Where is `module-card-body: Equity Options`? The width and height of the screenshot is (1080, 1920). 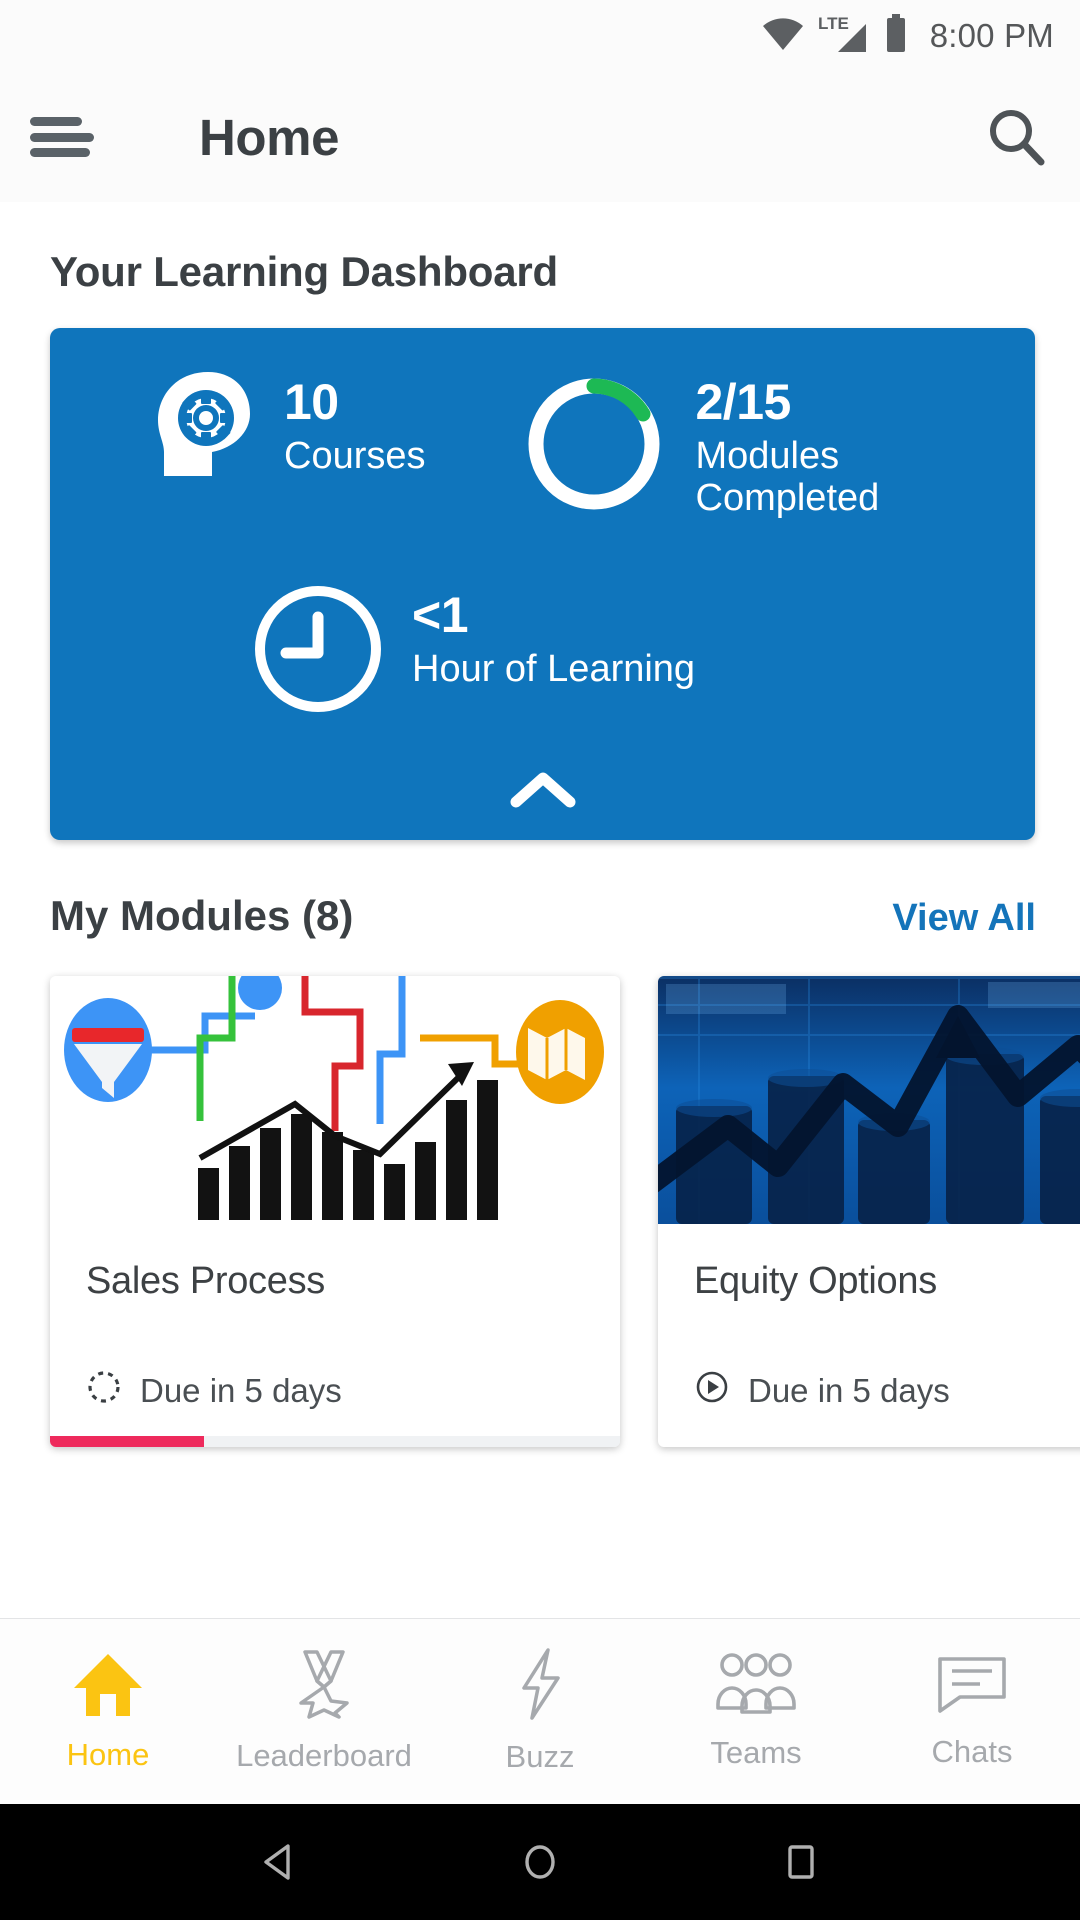 module-card-body: Equity Options is located at coordinates (869, 1263).